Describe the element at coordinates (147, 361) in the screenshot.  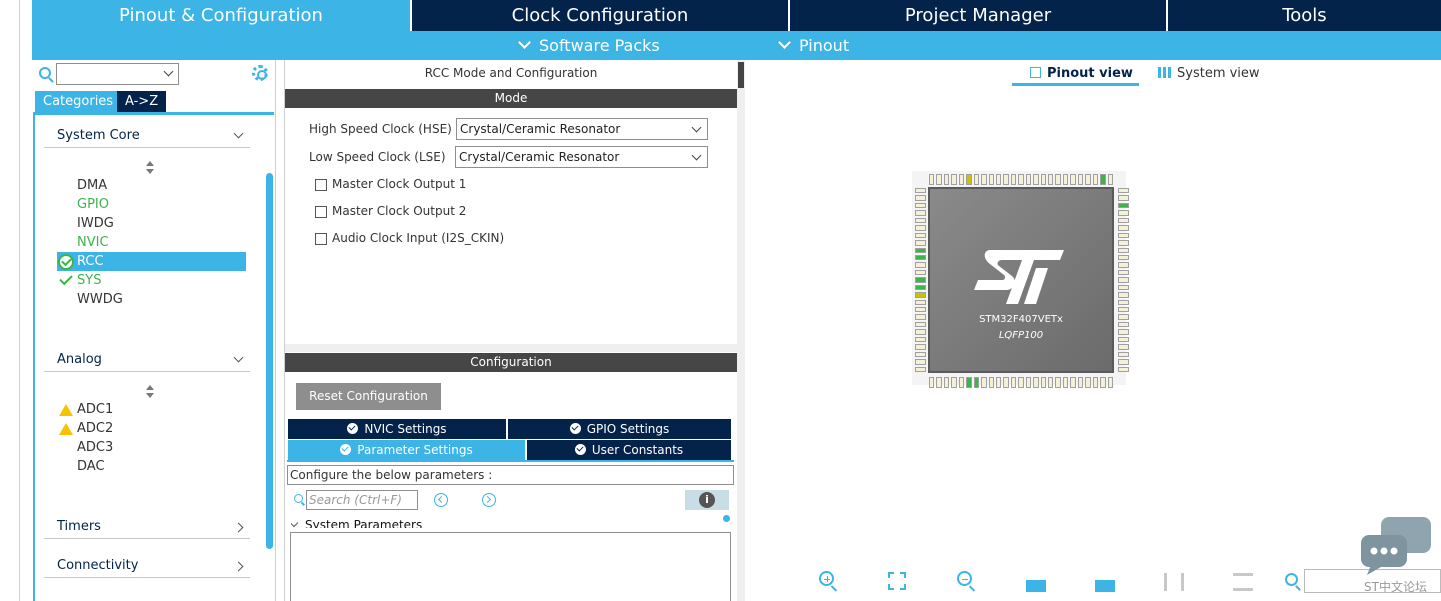
I see `group-analog: Analog` at that location.